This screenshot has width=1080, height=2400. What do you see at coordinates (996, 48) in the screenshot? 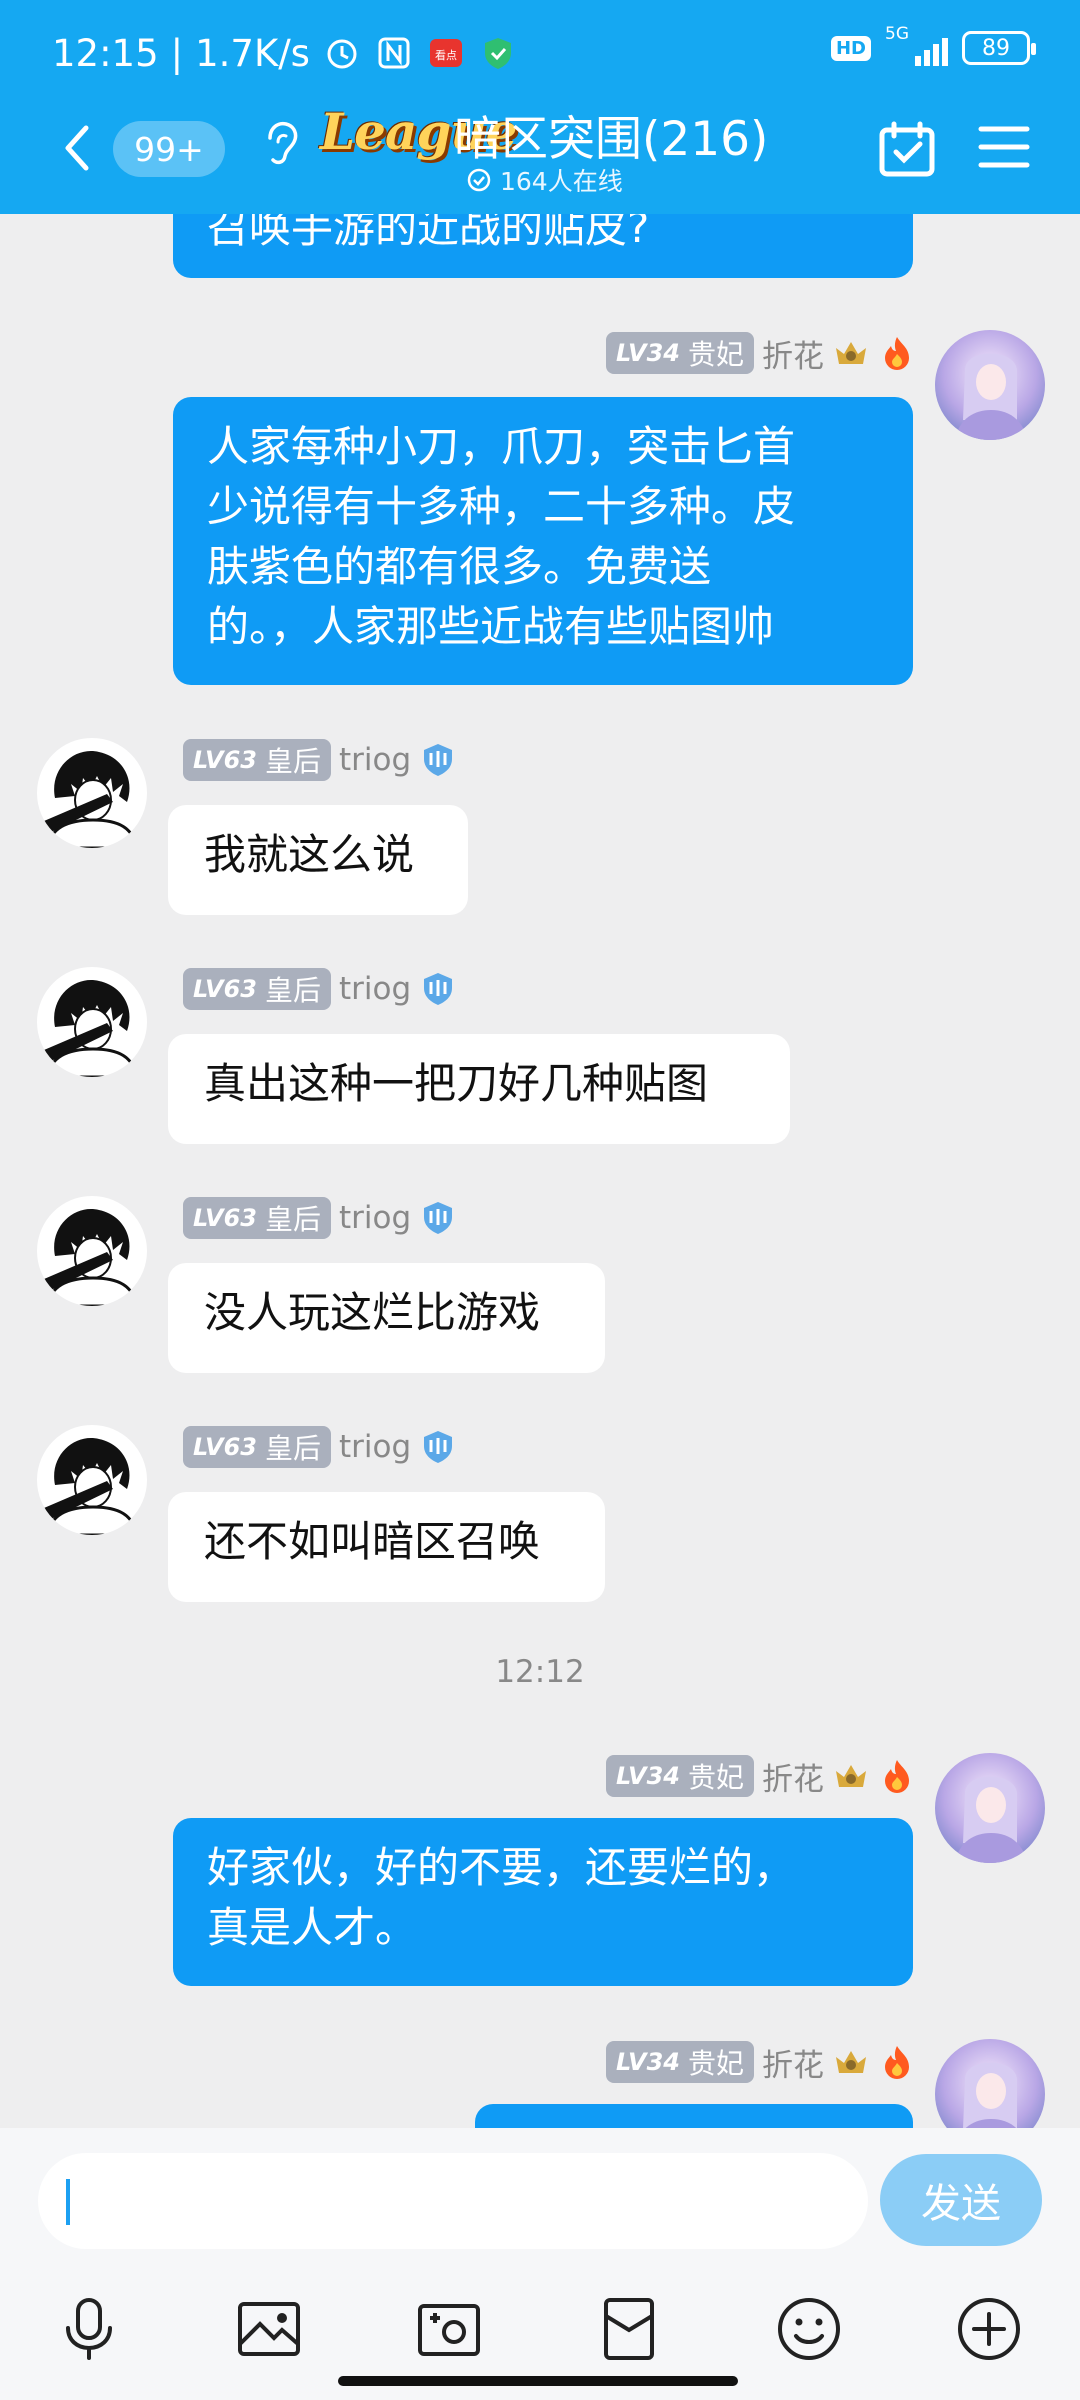
I see `battery-level: 89` at bounding box center [996, 48].